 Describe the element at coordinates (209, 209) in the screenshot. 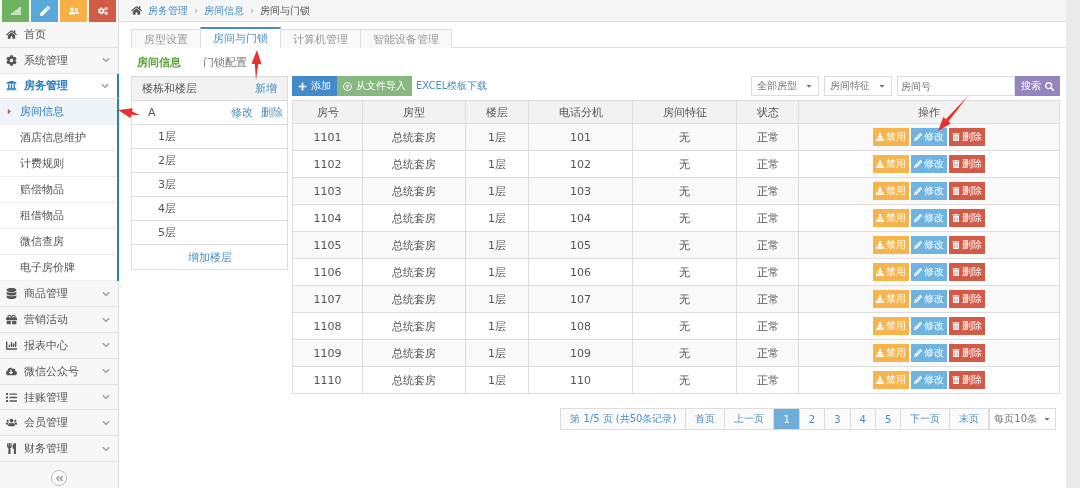

I see `floor-item: 4层` at that location.